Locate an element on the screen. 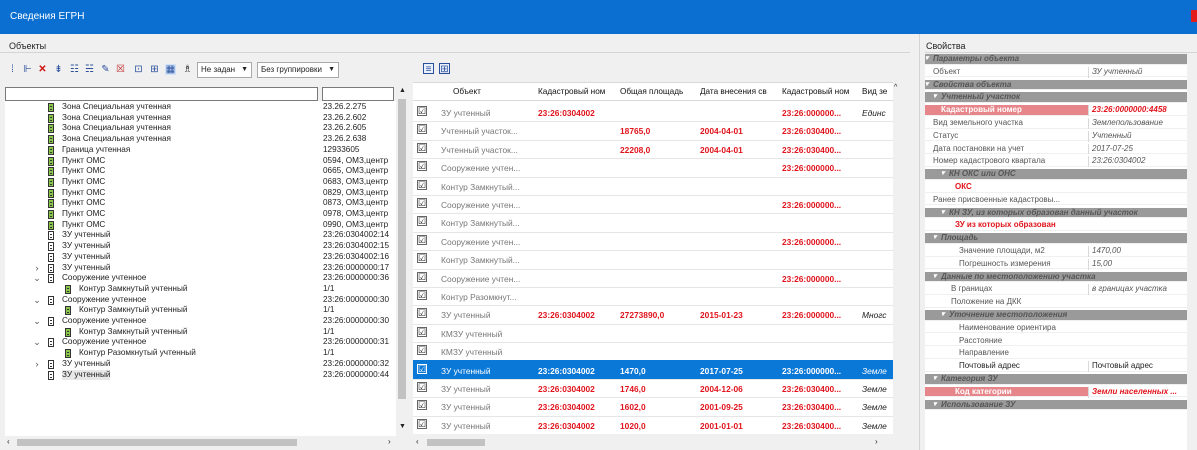 The width and height of the screenshot is (1197, 450). property-row: ▾ Уточнение местоположения is located at coordinates (1056, 315).